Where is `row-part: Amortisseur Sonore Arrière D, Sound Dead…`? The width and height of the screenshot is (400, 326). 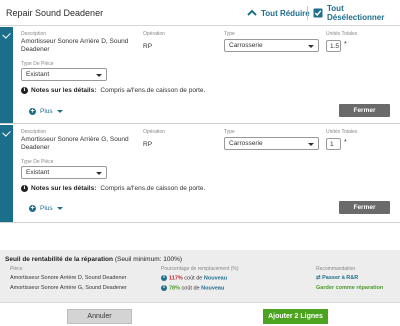 row-part: Amortisseur Sonore Arrière D, Sound Dead… is located at coordinates (68, 278).